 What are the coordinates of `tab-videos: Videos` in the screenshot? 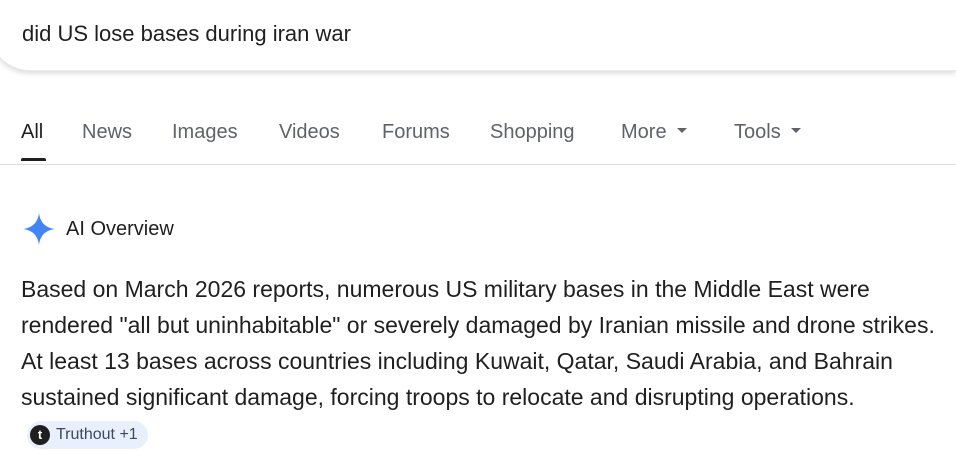 It's located at (309, 132).